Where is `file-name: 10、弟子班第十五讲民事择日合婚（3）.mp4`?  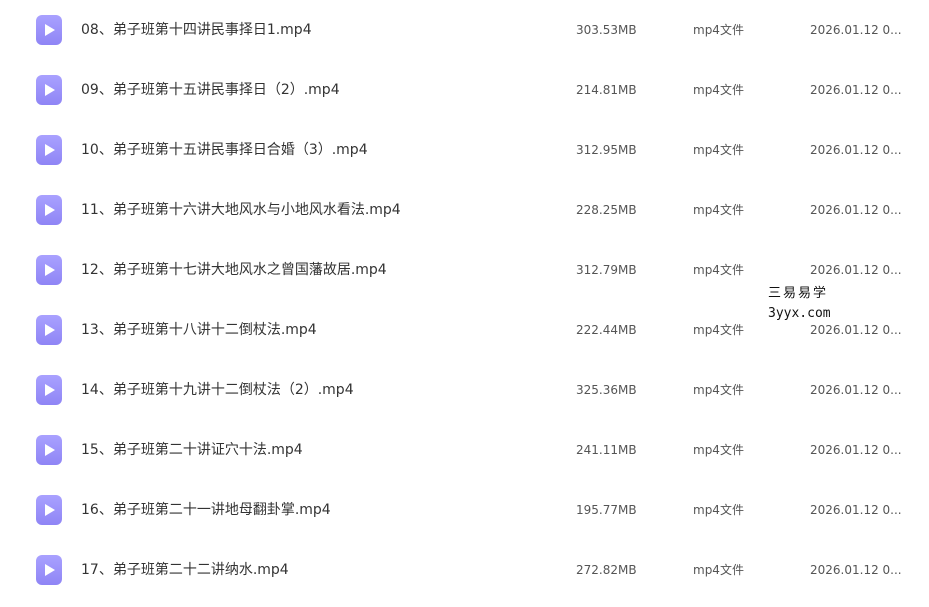 file-name: 10、弟子班第十五讲民事择日合婚（3）.mp4 is located at coordinates (224, 150).